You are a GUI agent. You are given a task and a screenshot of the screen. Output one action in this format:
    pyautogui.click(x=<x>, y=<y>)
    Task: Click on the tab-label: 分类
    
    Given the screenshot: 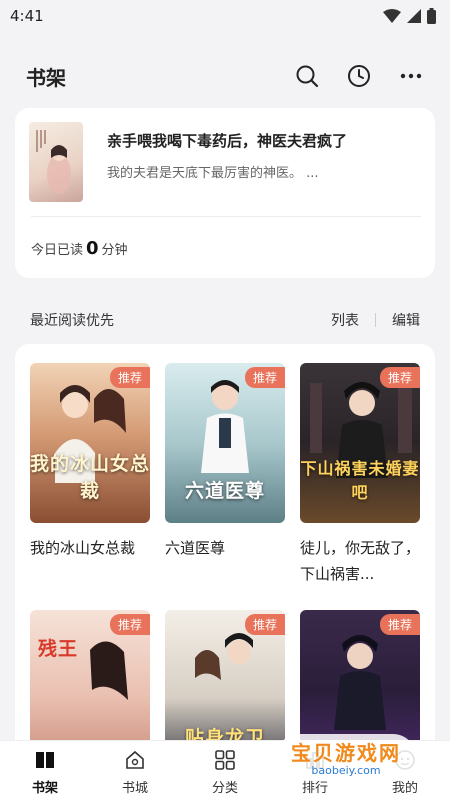 What is the action you would take?
    pyautogui.click(x=224, y=788)
    